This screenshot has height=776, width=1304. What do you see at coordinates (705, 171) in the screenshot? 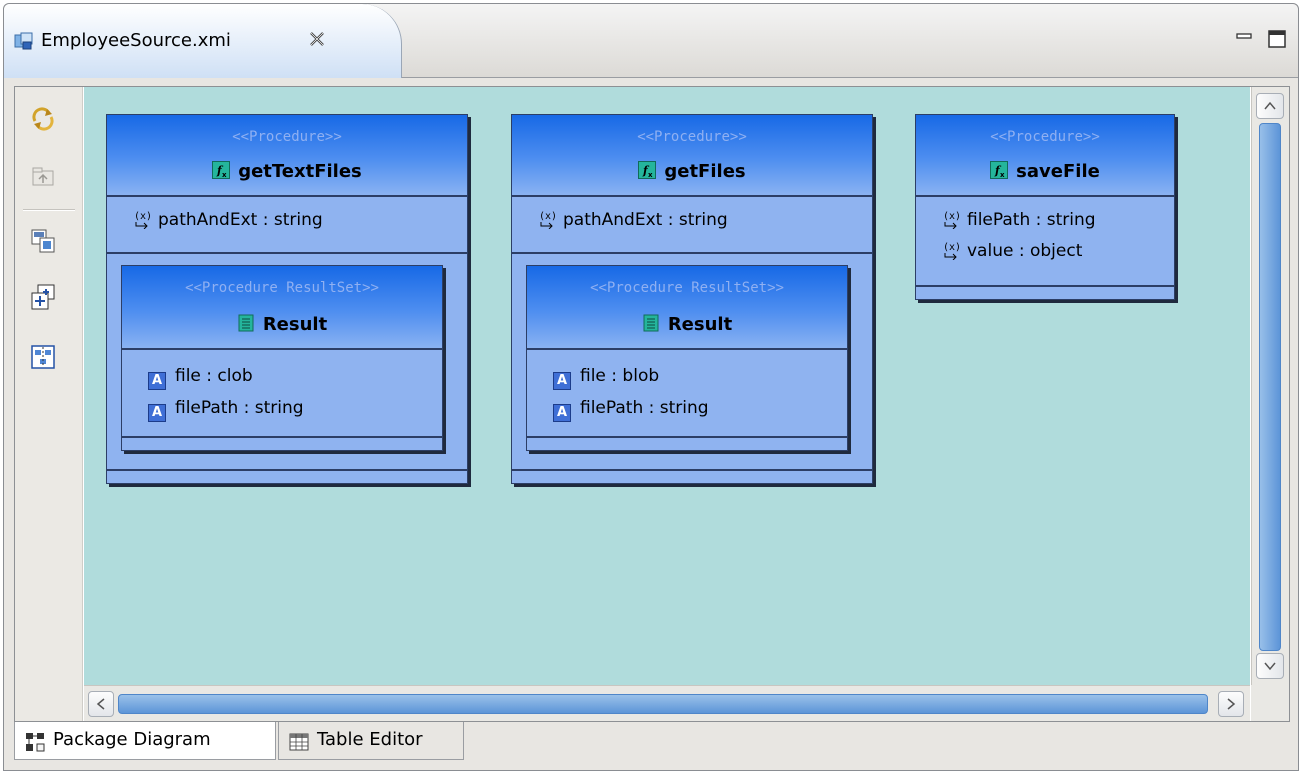
I see `procedure-name-text: getFiles` at bounding box center [705, 171].